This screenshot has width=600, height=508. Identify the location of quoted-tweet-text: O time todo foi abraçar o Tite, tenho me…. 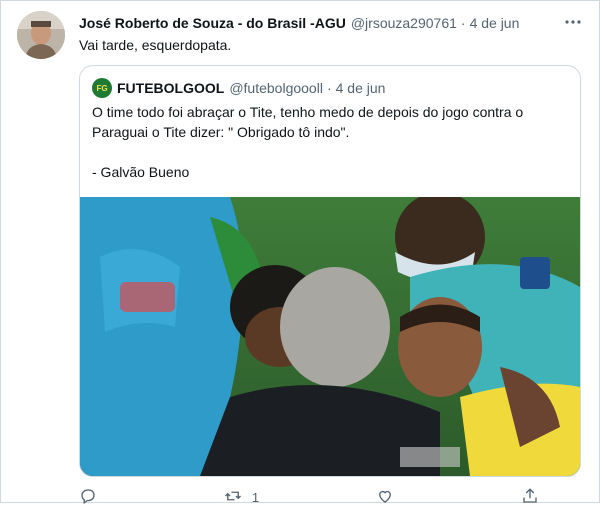
(330, 142).